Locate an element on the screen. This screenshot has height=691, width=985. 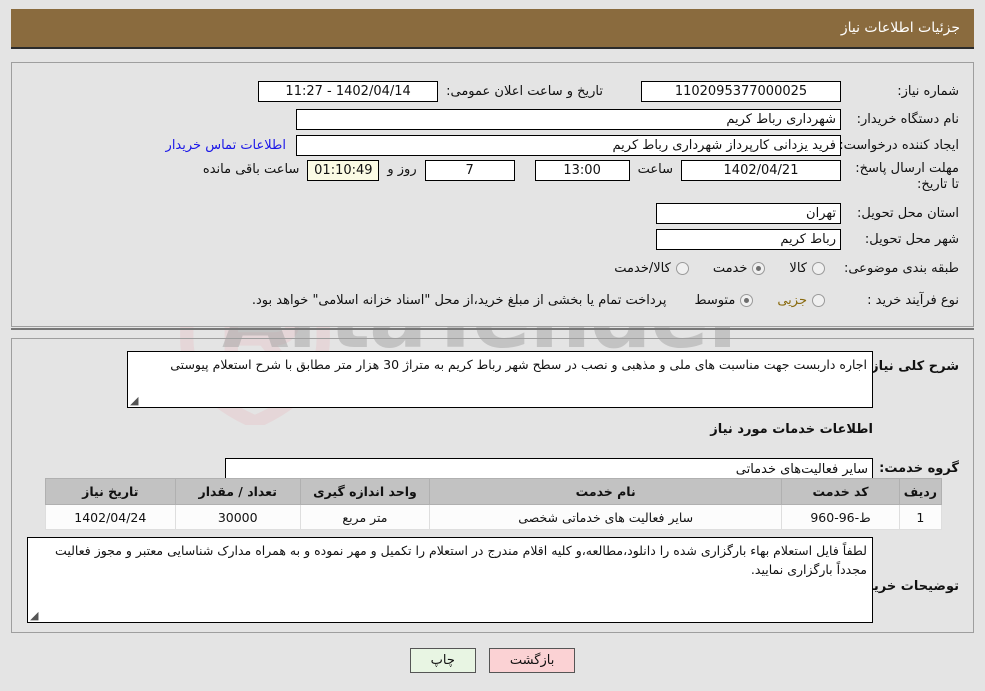
deadline-time-value: 13:00 is located at coordinates (582, 170).